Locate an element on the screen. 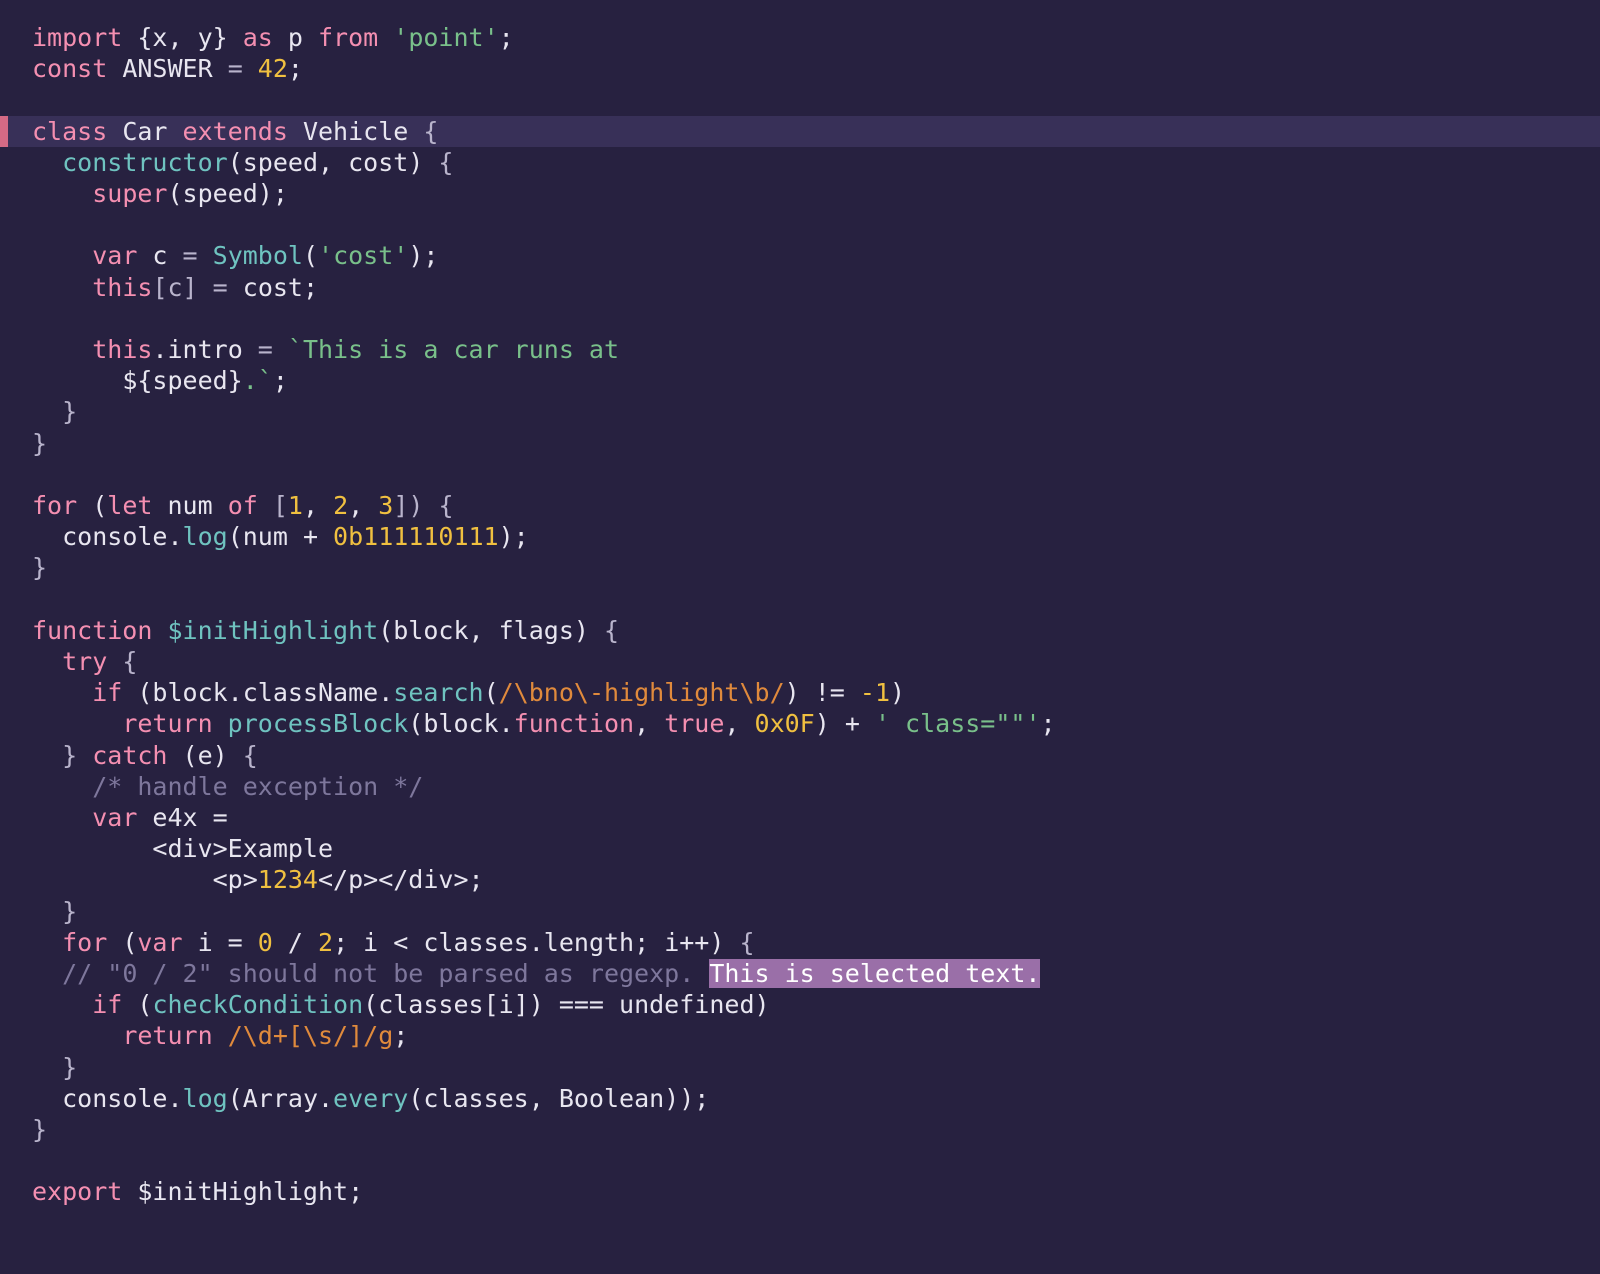  code-line: super(speed); is located at coordinates (800, 193).